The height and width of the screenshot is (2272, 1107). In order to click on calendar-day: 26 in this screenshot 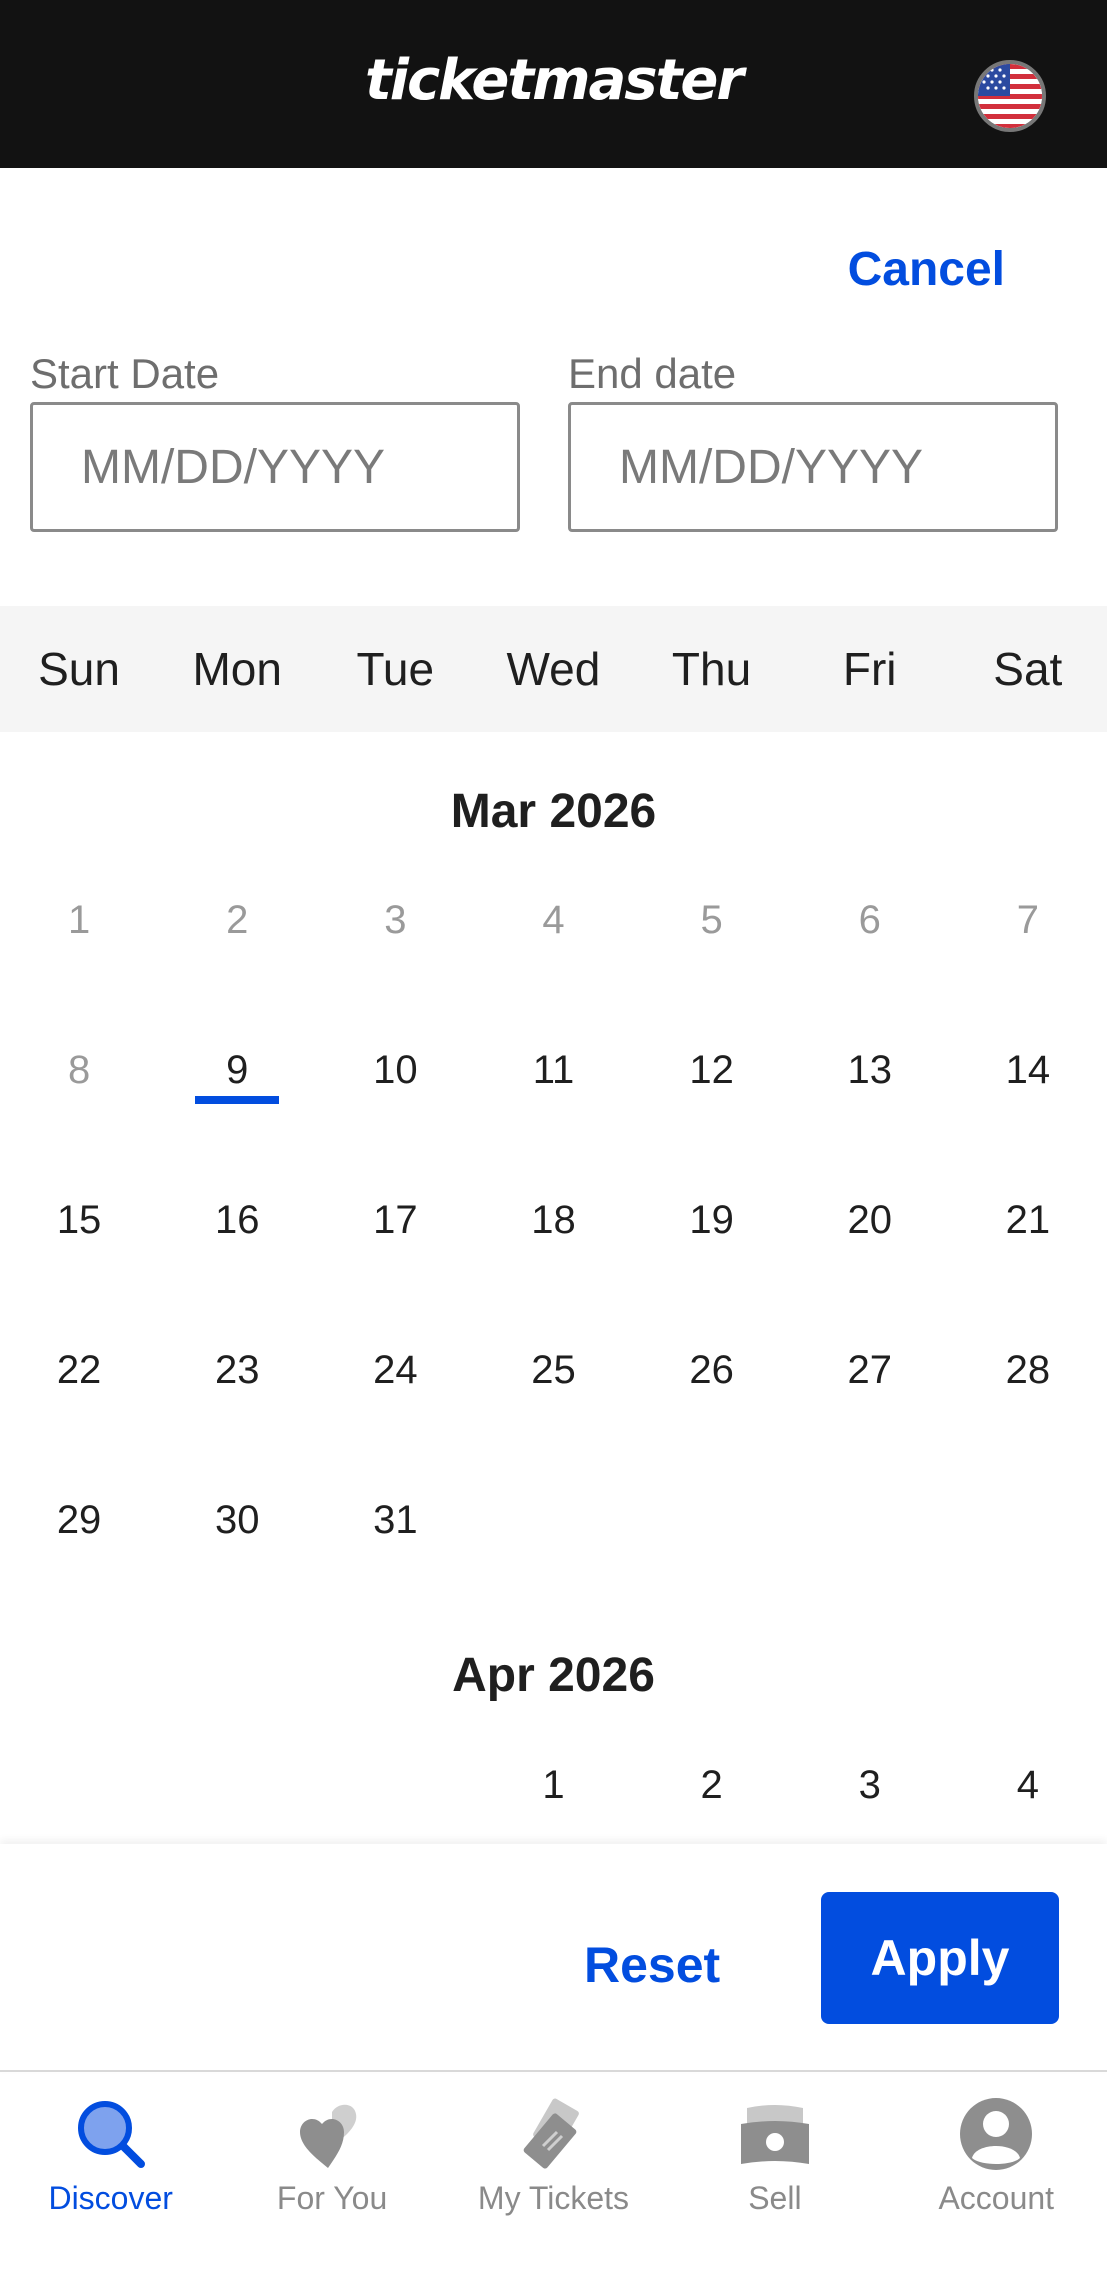, I will do `click(712, 1370)`.